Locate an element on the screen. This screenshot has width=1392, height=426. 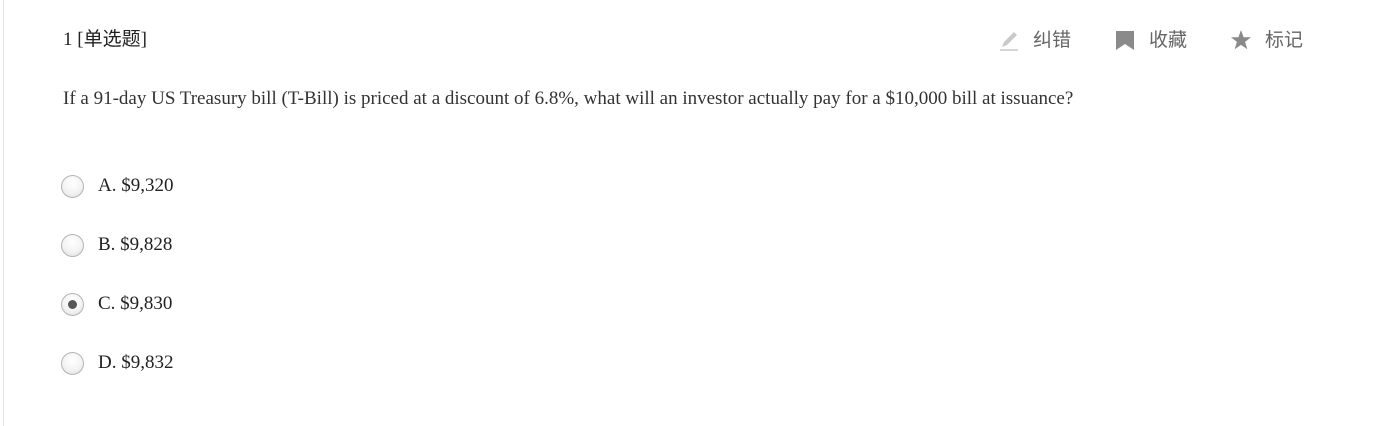
star-icon is located at coordinates (1241, 40).